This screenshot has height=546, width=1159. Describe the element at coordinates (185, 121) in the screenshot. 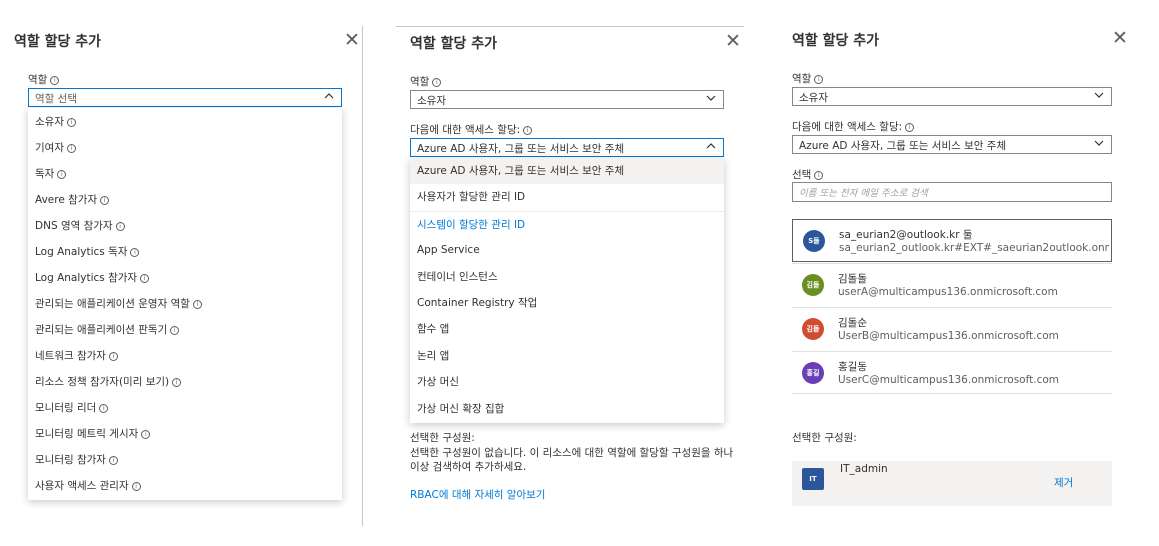

I see `role-option: 소유자 i` at that location.